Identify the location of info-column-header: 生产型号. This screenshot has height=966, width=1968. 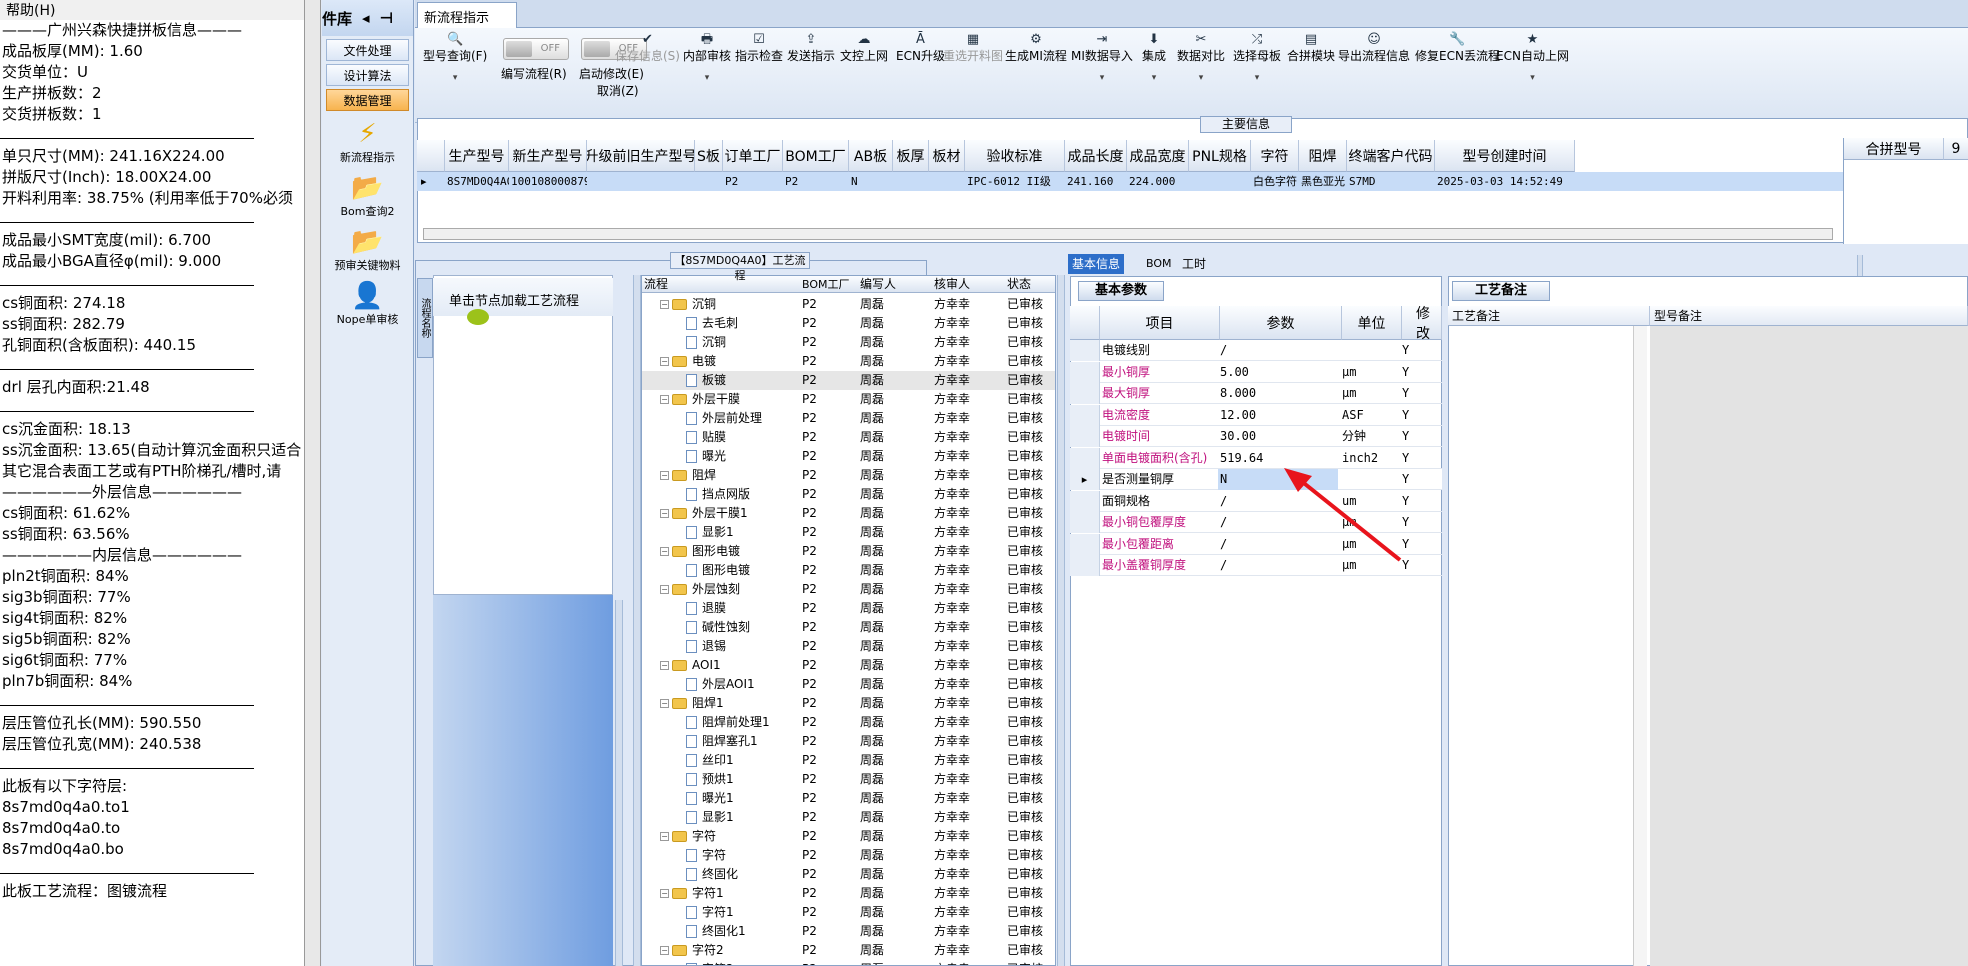
(477, 156).